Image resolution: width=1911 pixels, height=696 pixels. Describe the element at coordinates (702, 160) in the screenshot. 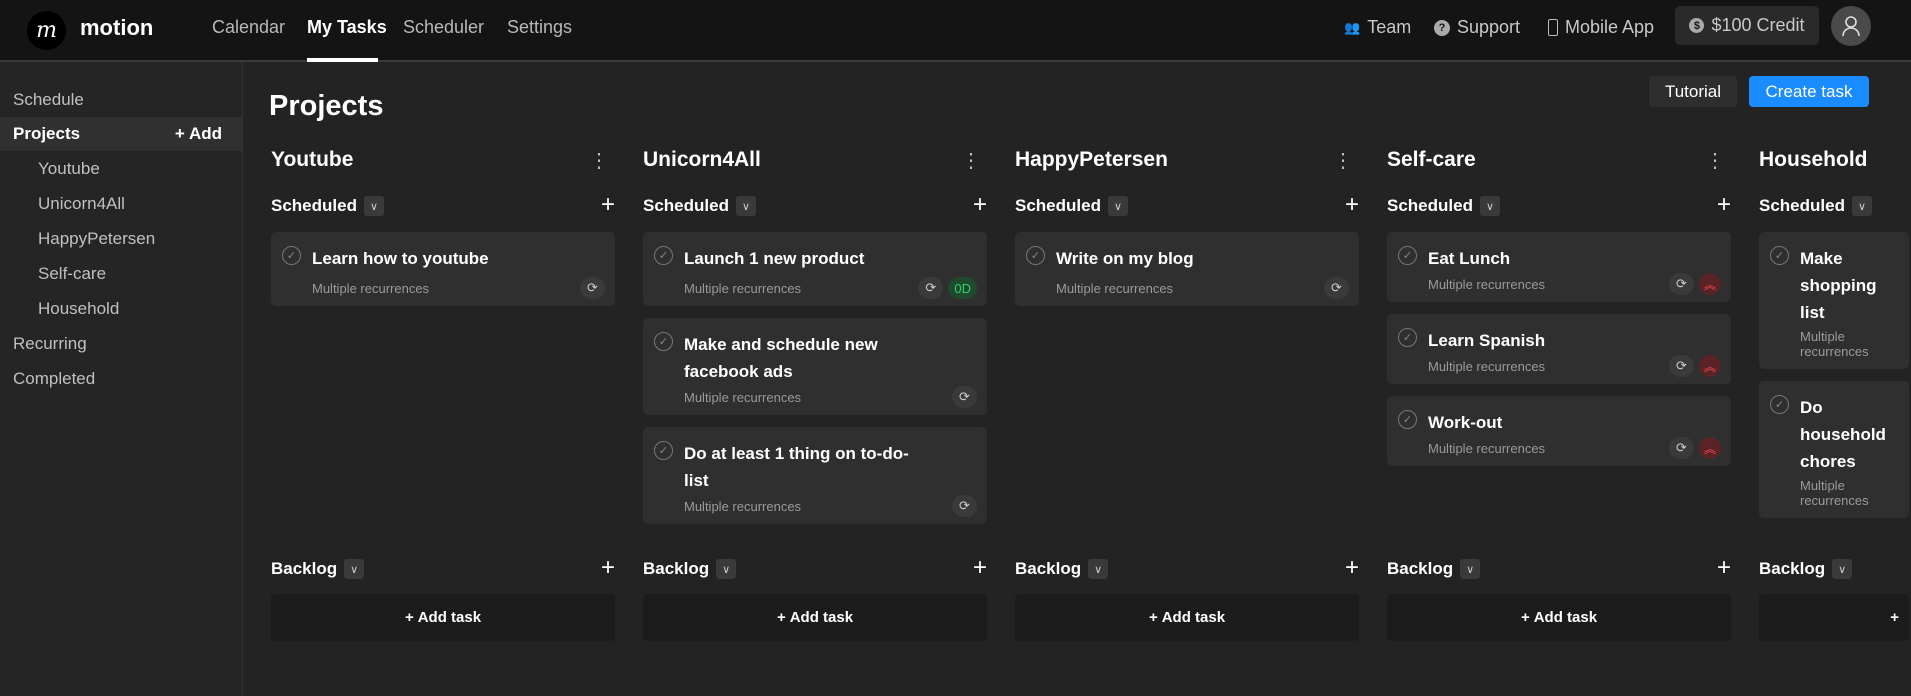

I see `project-title: Unicorn4All` at that location.